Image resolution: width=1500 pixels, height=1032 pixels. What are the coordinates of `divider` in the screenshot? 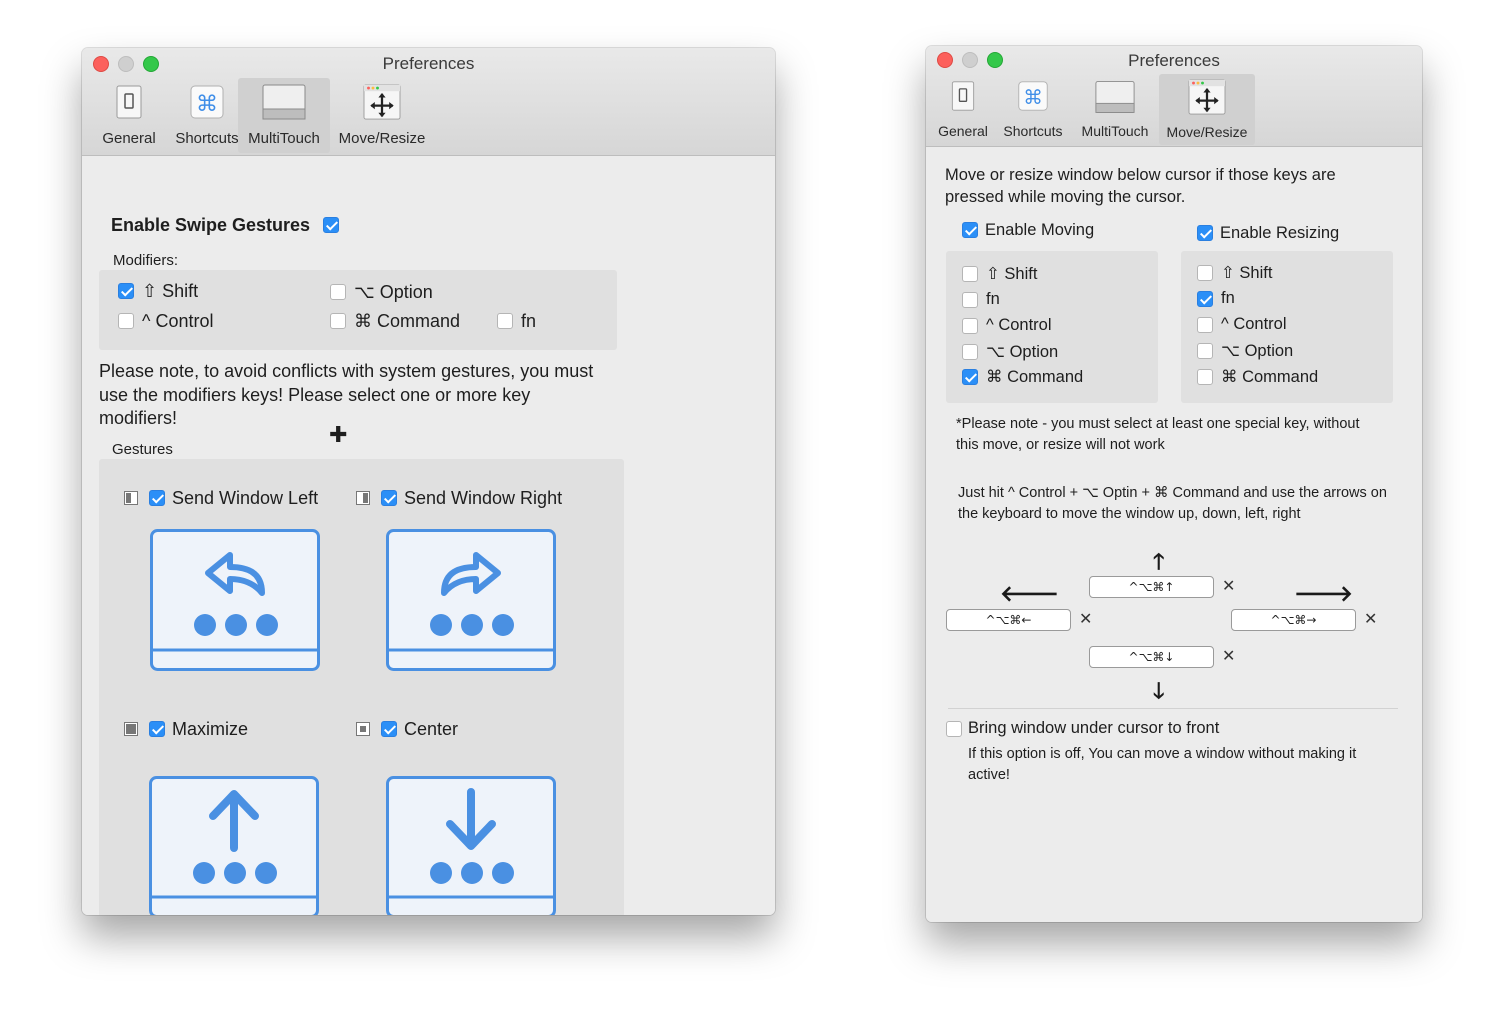 It's located at (1173, 708).